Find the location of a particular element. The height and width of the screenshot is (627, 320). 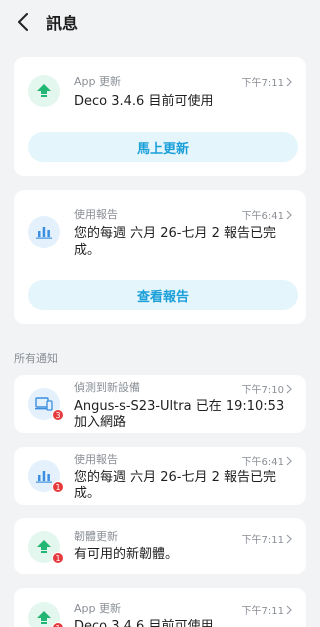

time-text: 下午7:10 is located at coordinates (262, 390).